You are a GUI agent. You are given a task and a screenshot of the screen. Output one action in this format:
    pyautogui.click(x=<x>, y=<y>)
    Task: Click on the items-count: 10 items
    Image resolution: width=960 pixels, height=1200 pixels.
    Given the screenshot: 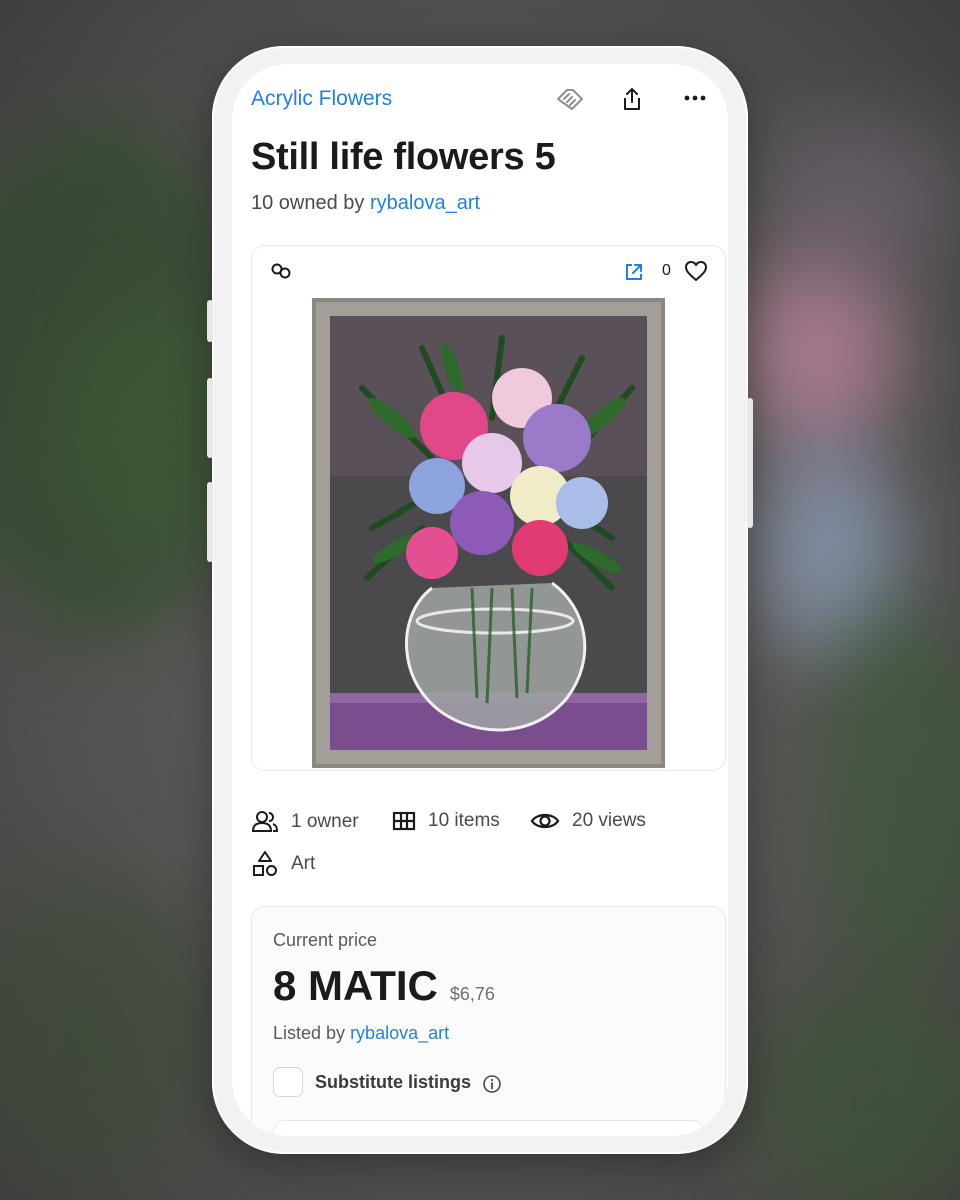 What is the action you would take?
    pyautogui.click(x=464, y=820)
    